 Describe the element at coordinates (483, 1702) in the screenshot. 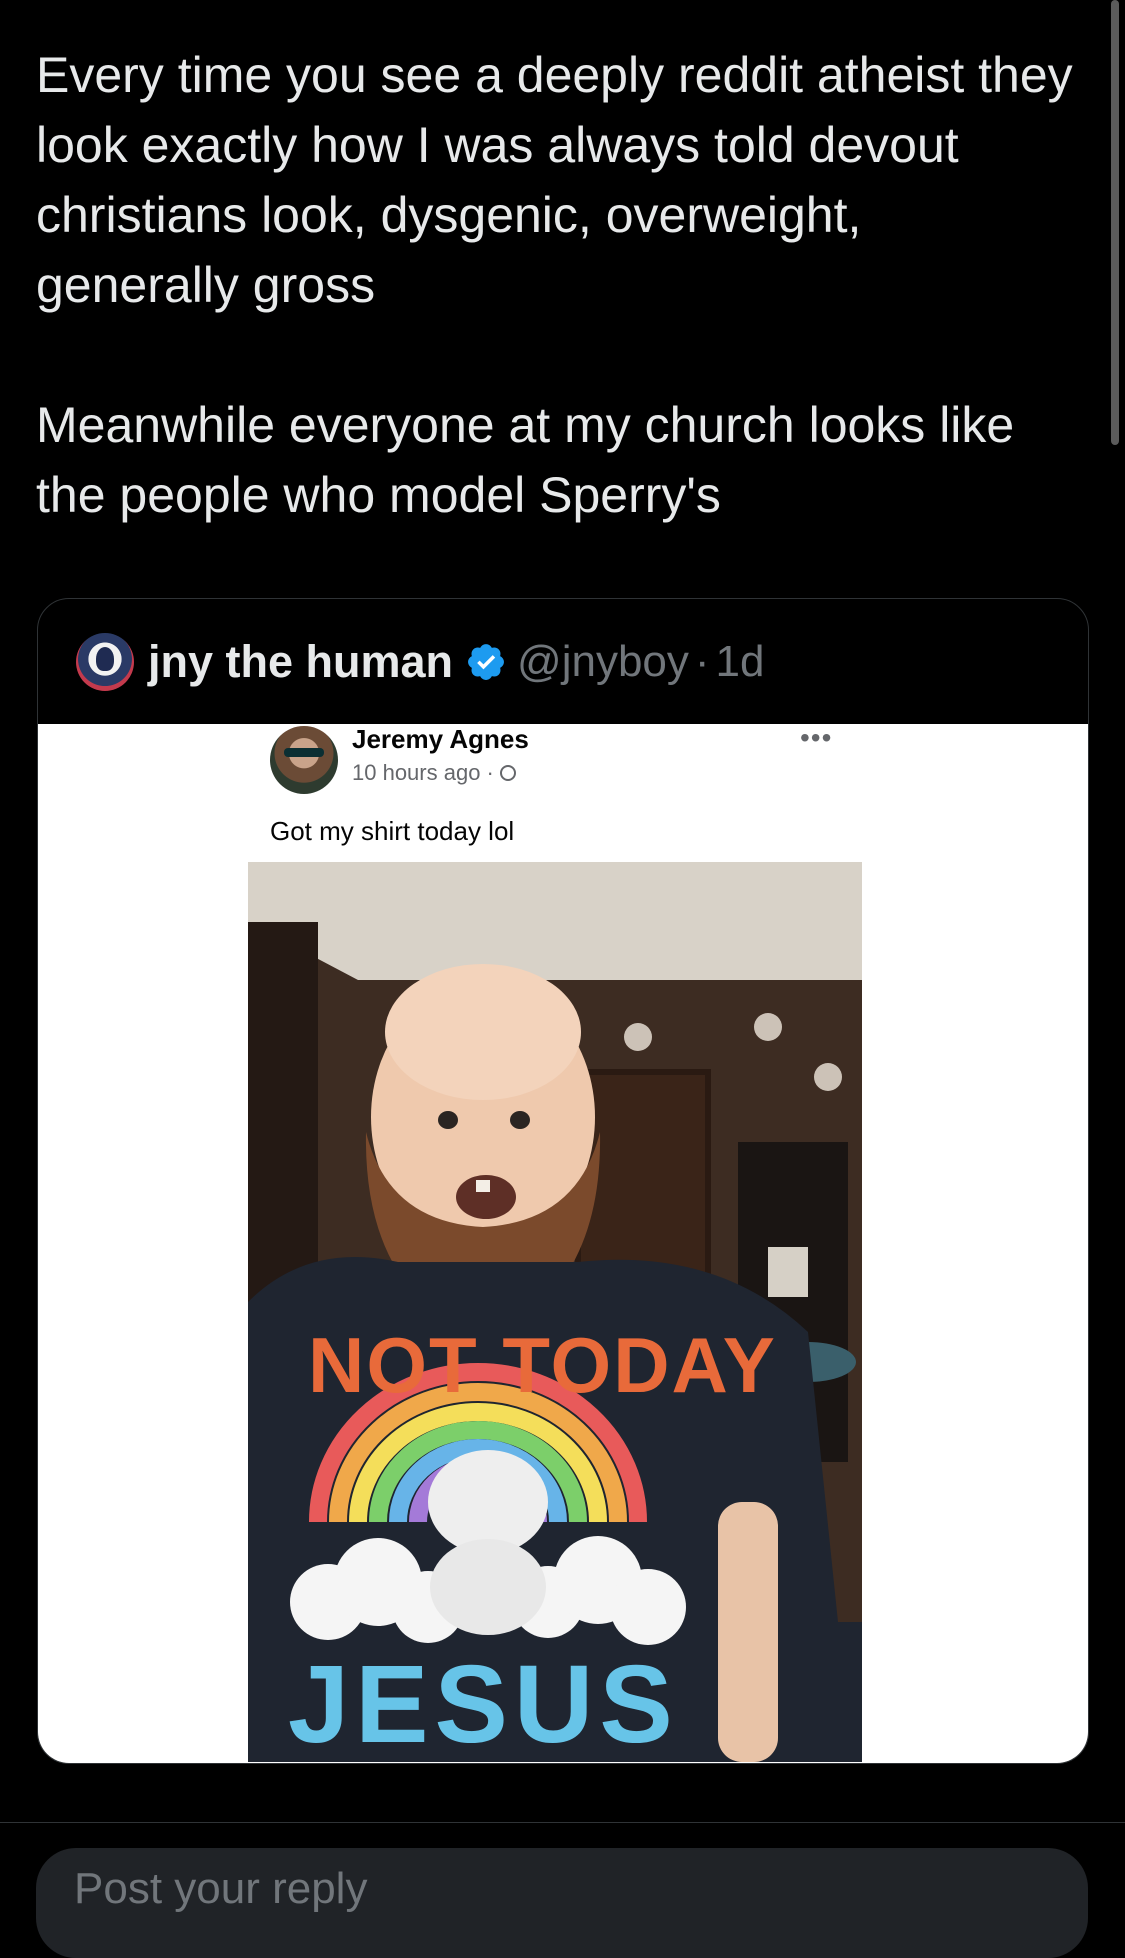

I see `shirt-text-bottom: JESUS` at that location.